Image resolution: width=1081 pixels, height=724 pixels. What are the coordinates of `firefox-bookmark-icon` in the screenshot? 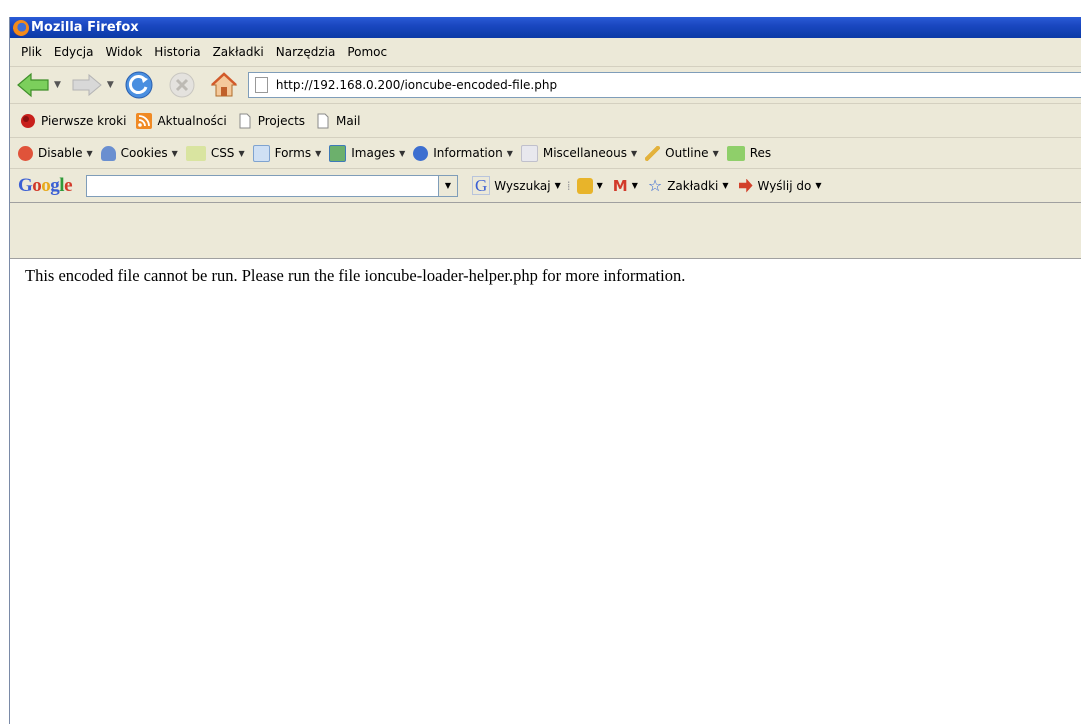 It's located at (28, 120).